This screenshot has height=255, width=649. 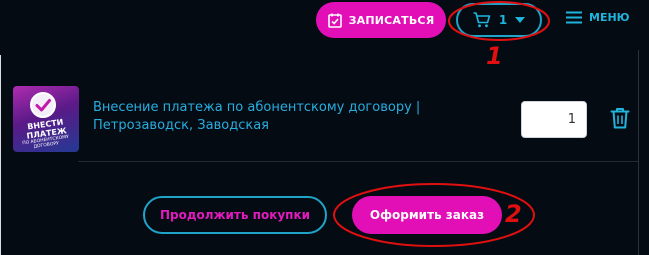 What do you see at coordinates (391, 20) in the screenshot?
I see `signup-label: ЗАПИСАТЬСЯ` at bounding box center [391, 20].